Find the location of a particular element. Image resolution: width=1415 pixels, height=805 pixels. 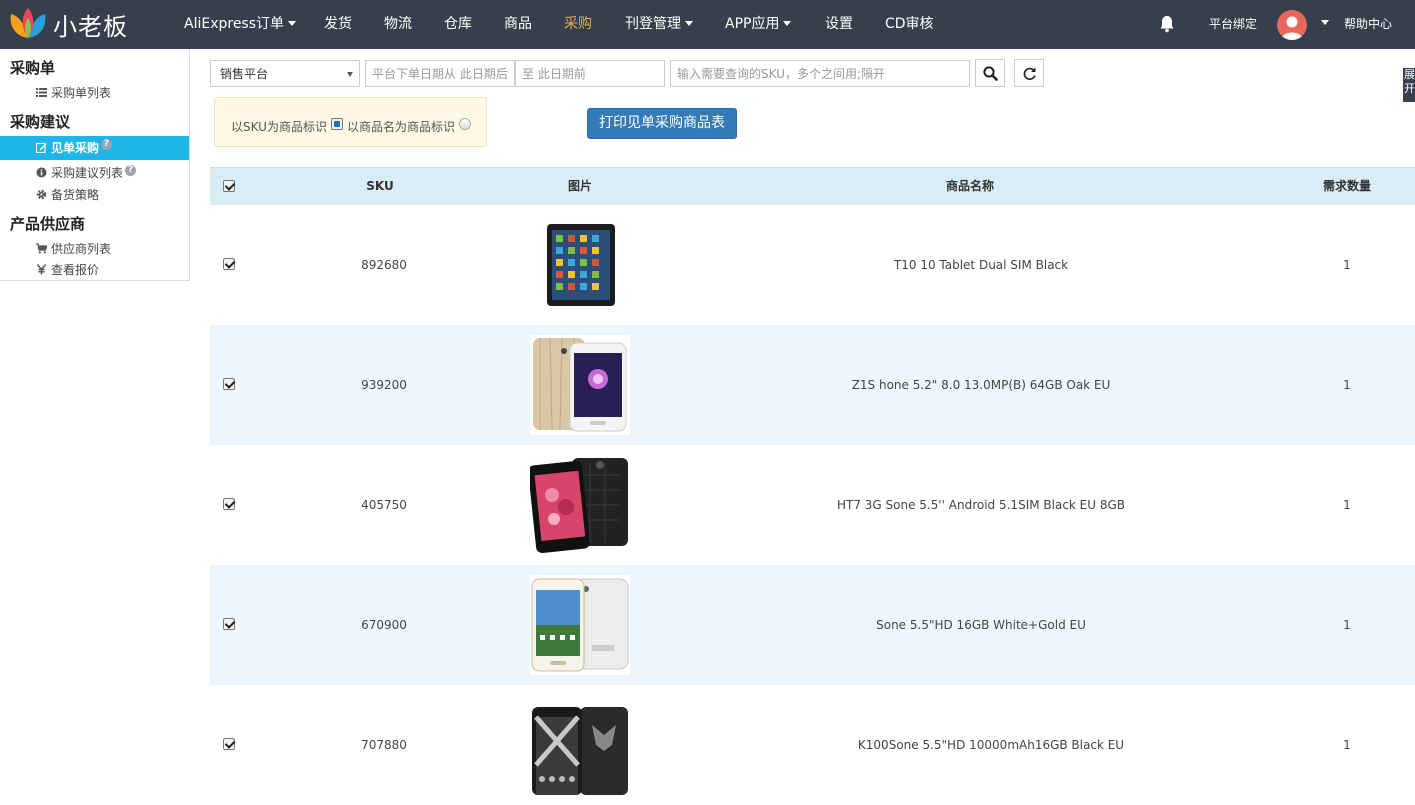

oak-phone-product-icon is located at coordinates (580, 384).